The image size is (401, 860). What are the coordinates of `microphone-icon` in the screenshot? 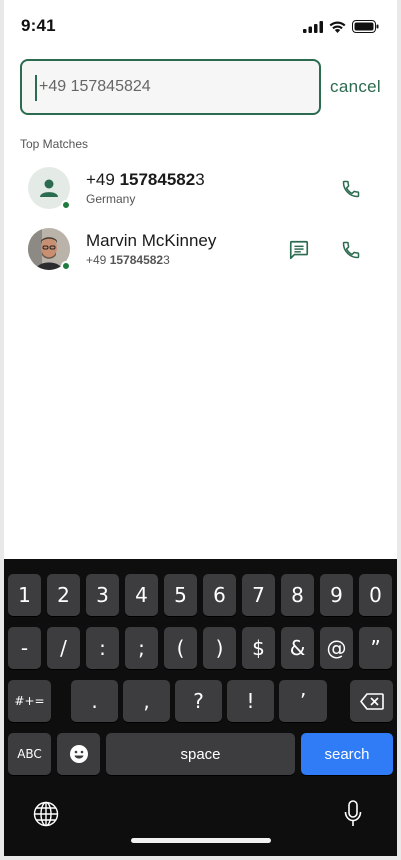 It's located at (353, 813).